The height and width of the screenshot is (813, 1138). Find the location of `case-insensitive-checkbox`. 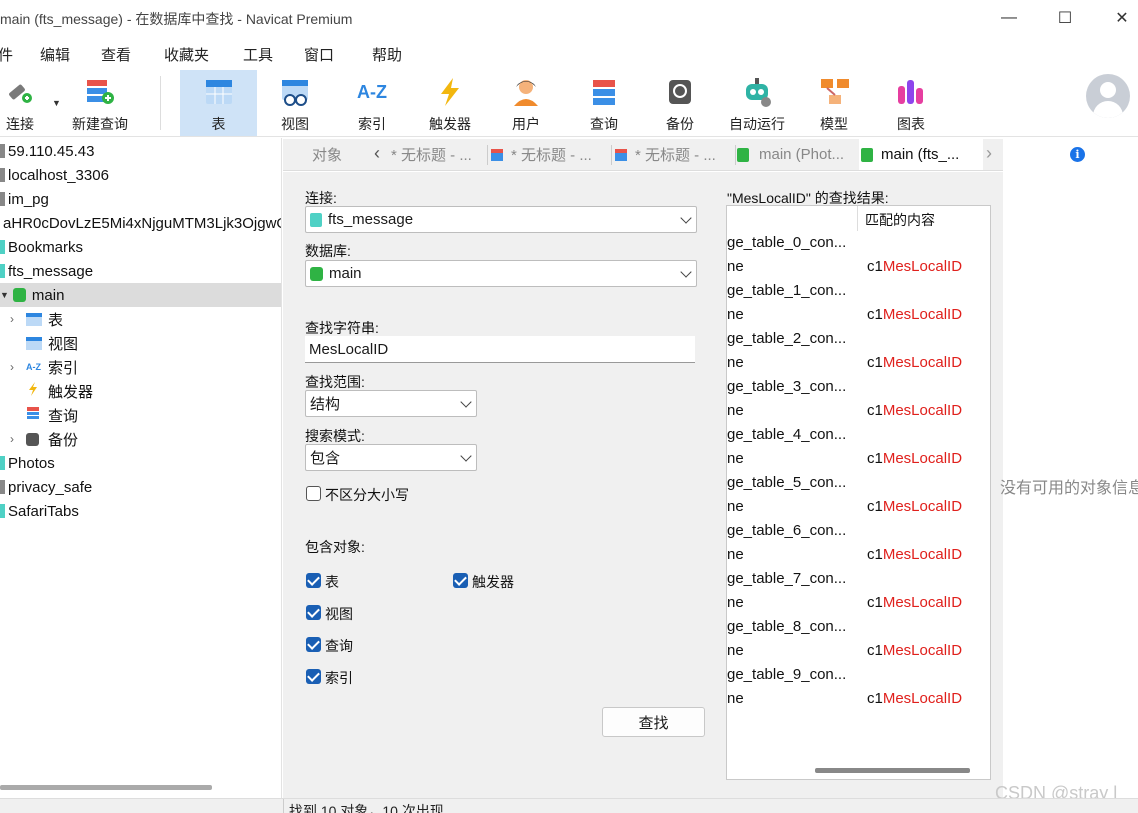

case-insensitive-checkbox is located at coordinates (313, 493).